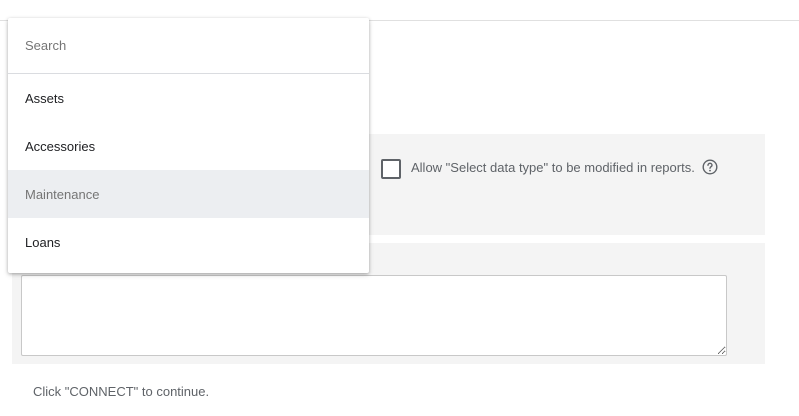 The width and height of the screenshot is (799, 416). Describe the element at coordinates (121, 391) in the screenshot. I see `connect-hint: Click "CONNECT" to continue.` at that location.